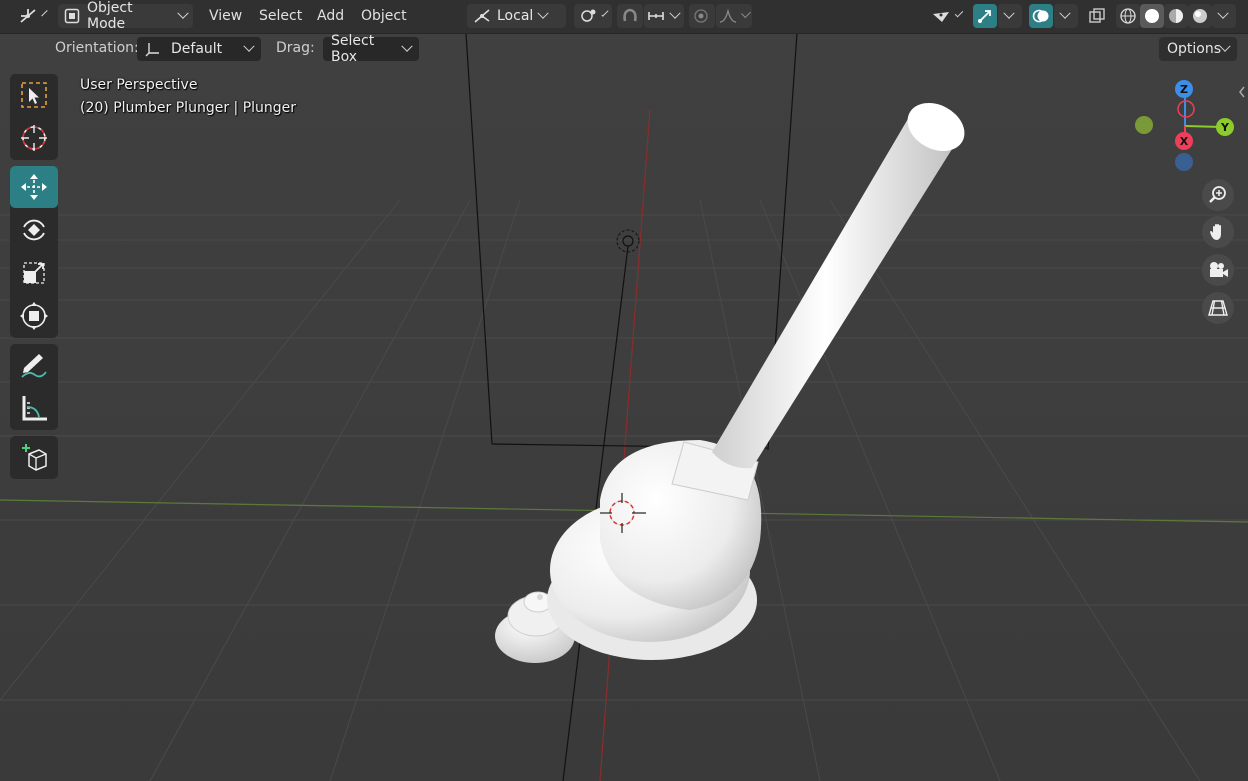  I want to click on proportional-edit-toggle, so click(702, 16).